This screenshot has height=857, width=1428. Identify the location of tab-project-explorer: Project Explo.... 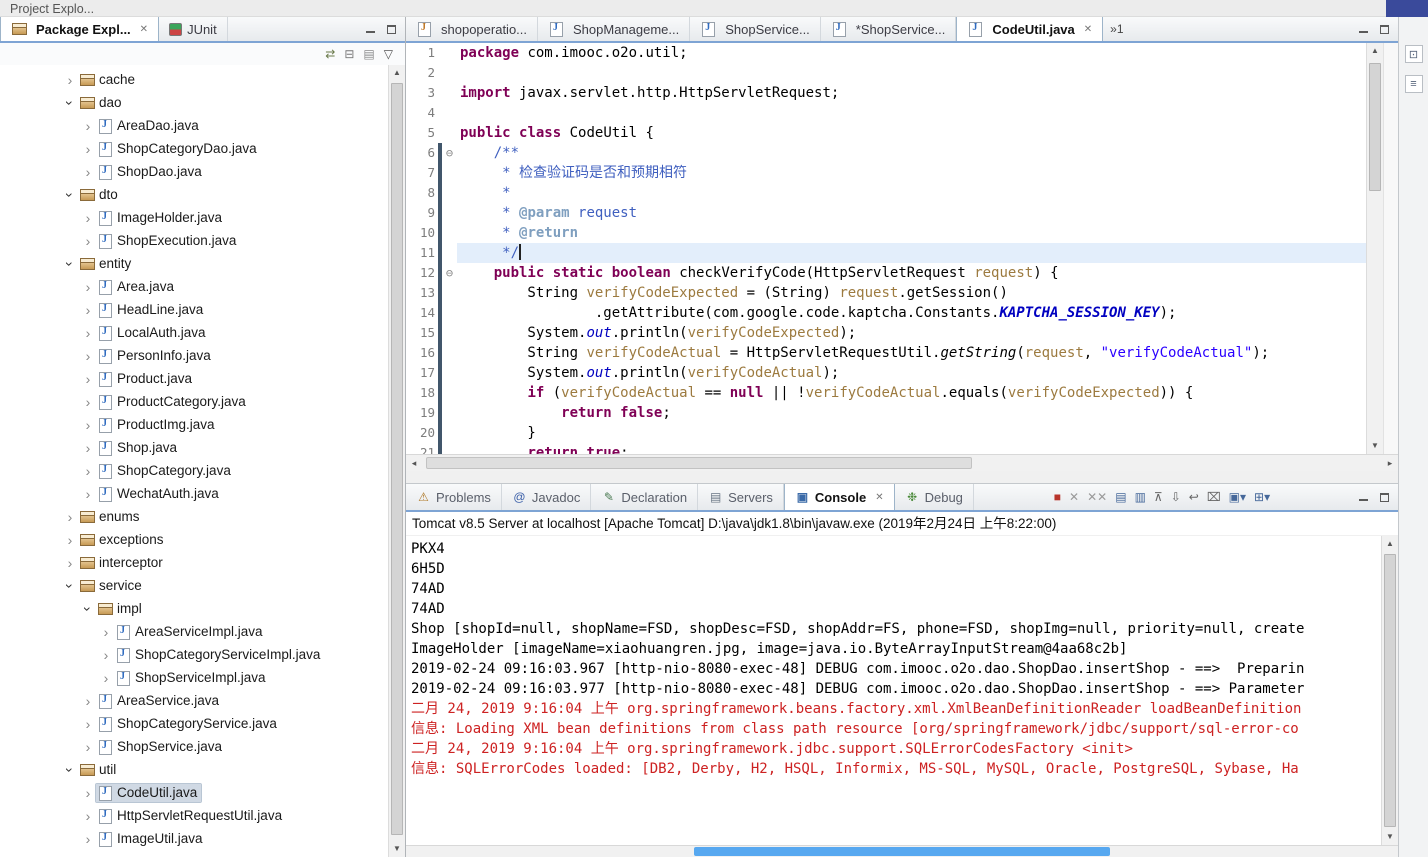
(52, 8).